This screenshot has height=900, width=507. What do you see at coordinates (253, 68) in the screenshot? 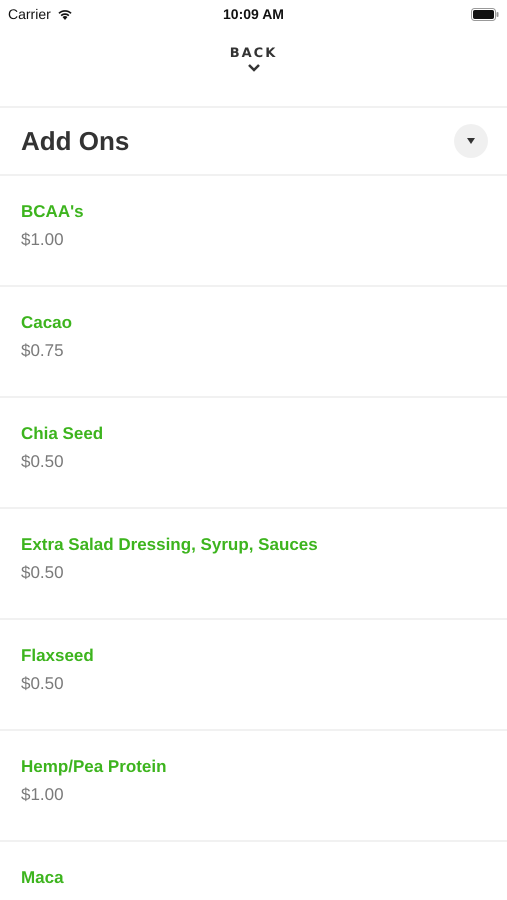
I see `chevron-down-icon` at bounding box center [253, 68].